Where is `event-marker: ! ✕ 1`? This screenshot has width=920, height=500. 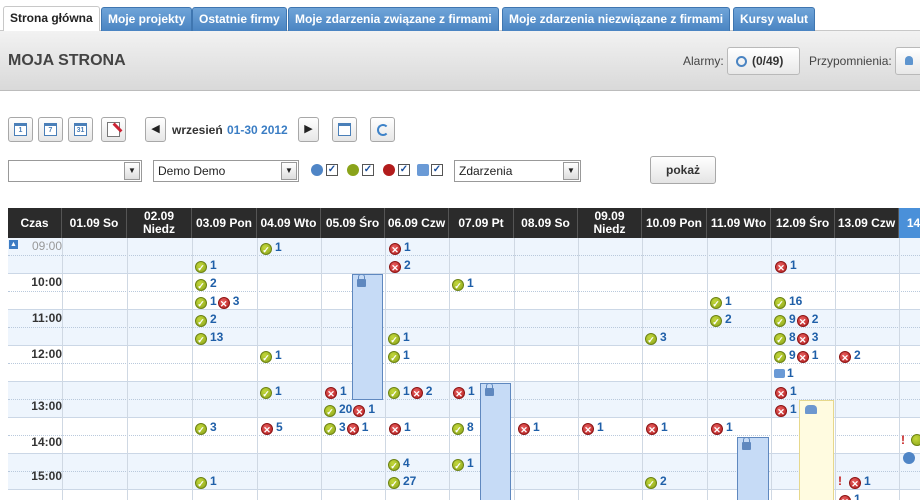 event-marker: ! ✕ 1 is located at coordinates (854, 482).